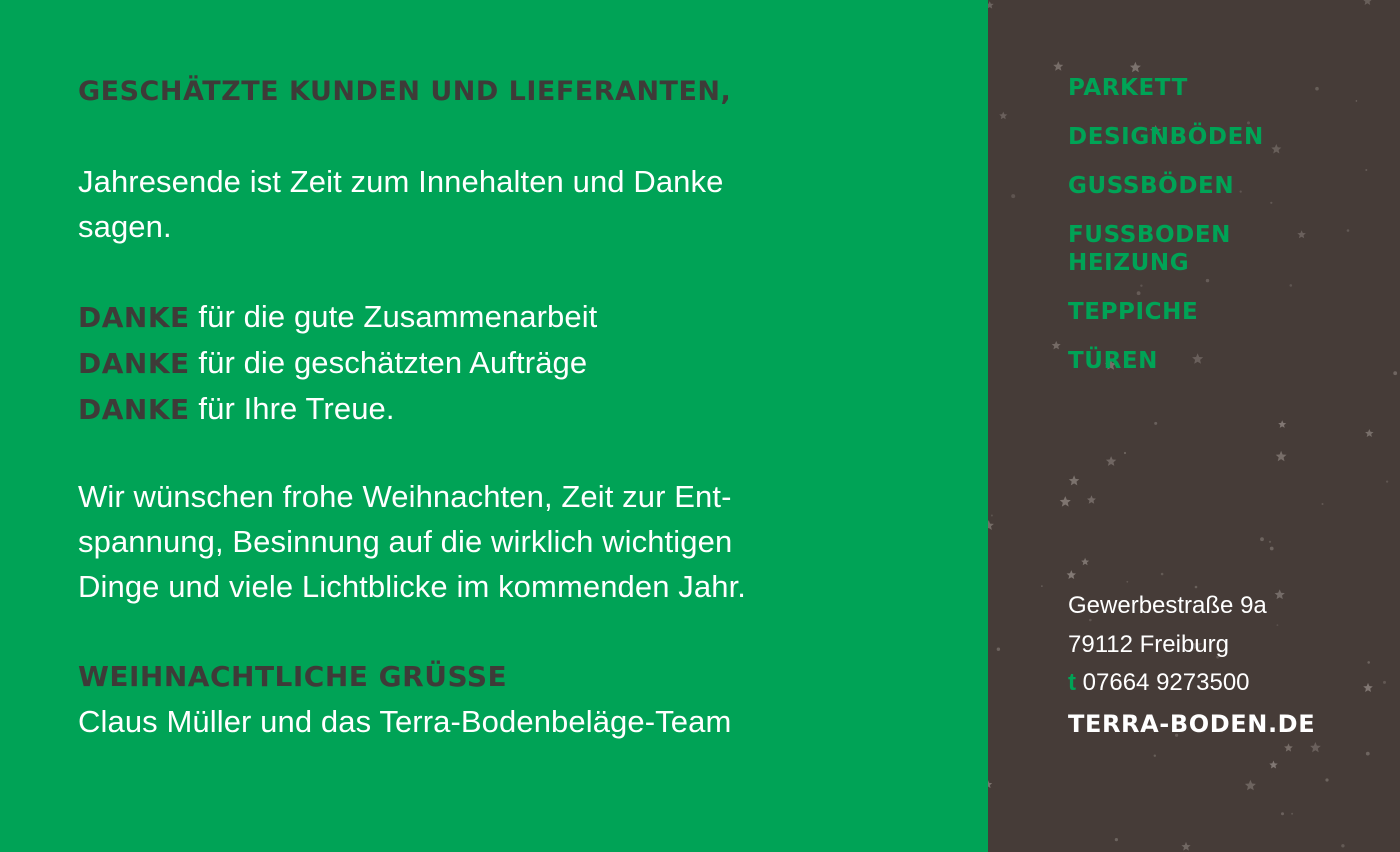 This screenshot has height=852, width=1400. What do you see at coordinates (1163, 682) in the screenshot?
I see `phone-number: 07664 9273500` at bounding box center [1163, 682].